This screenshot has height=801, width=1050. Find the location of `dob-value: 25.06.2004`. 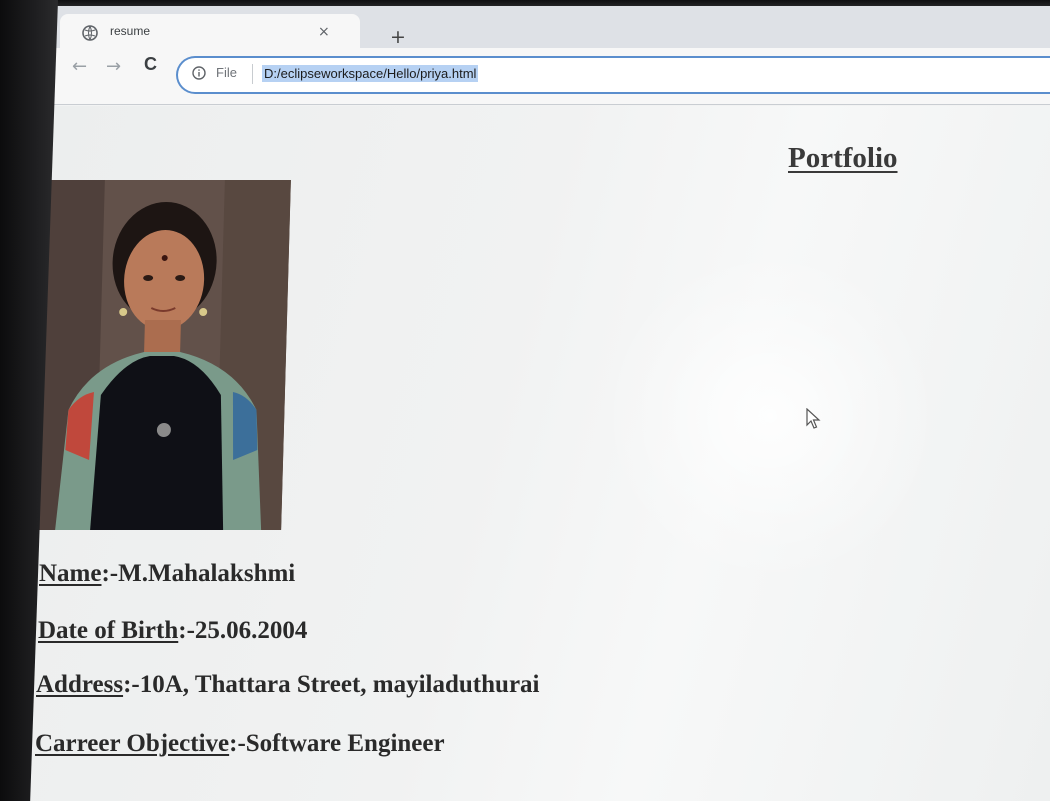

dob-value: 25.06.2004 is located at coordinates (251, 630).